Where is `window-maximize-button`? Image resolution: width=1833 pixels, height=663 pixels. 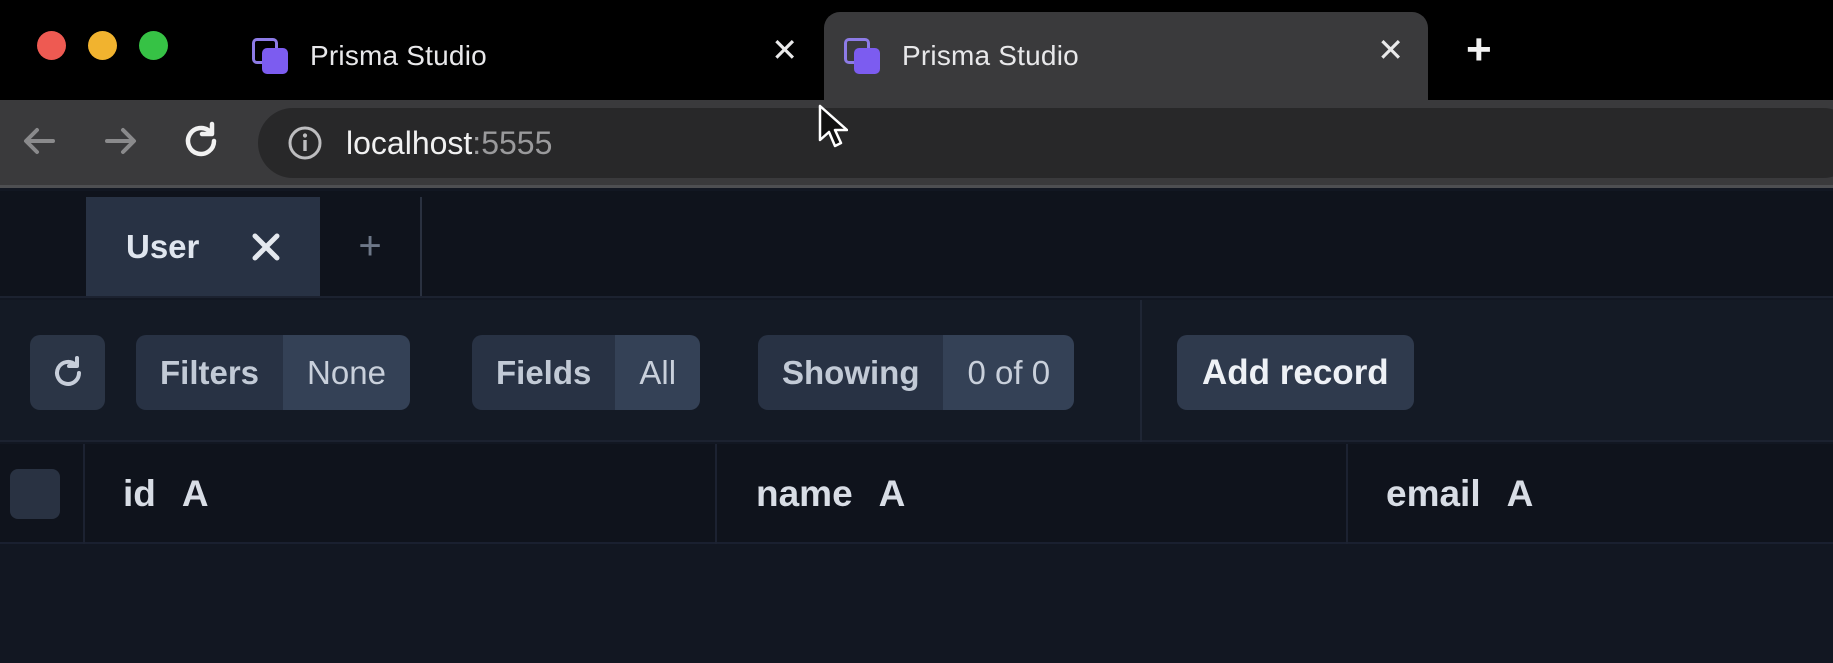 window-maximize-button is located at coordinates (153, 45).